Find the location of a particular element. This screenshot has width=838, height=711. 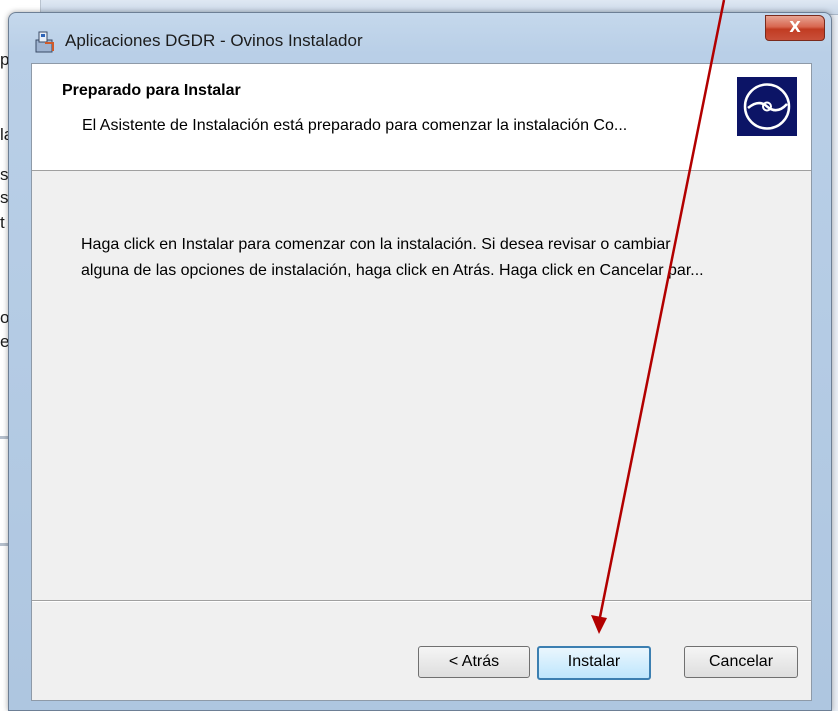

annotation-arrow-line is located at coordinates (661, 311).